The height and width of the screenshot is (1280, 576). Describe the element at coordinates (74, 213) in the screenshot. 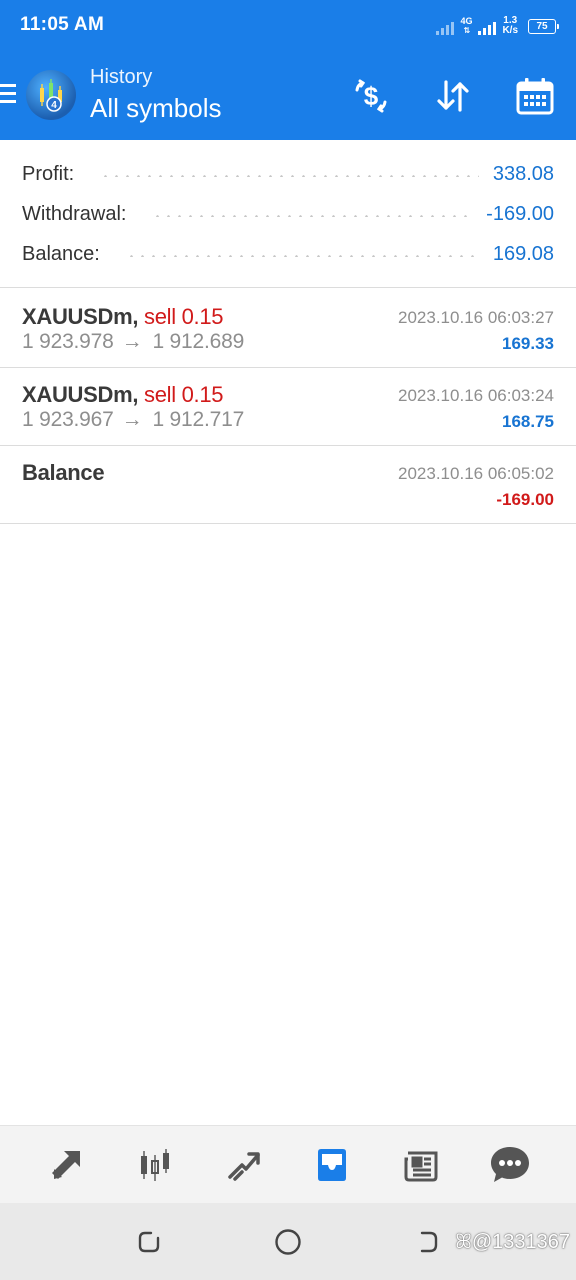

I see `summary-label: Withdrawal:` at that location.